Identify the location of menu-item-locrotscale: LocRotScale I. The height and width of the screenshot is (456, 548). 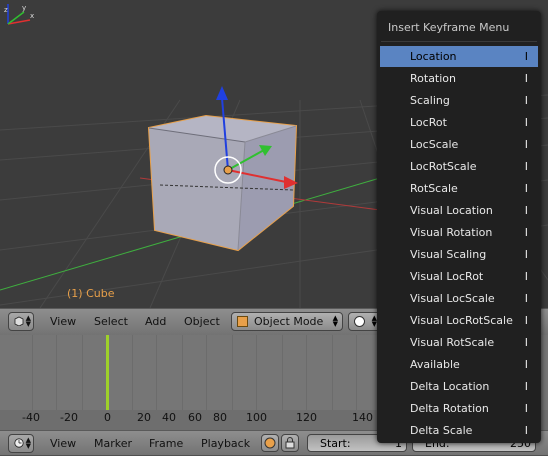
(459, 166).